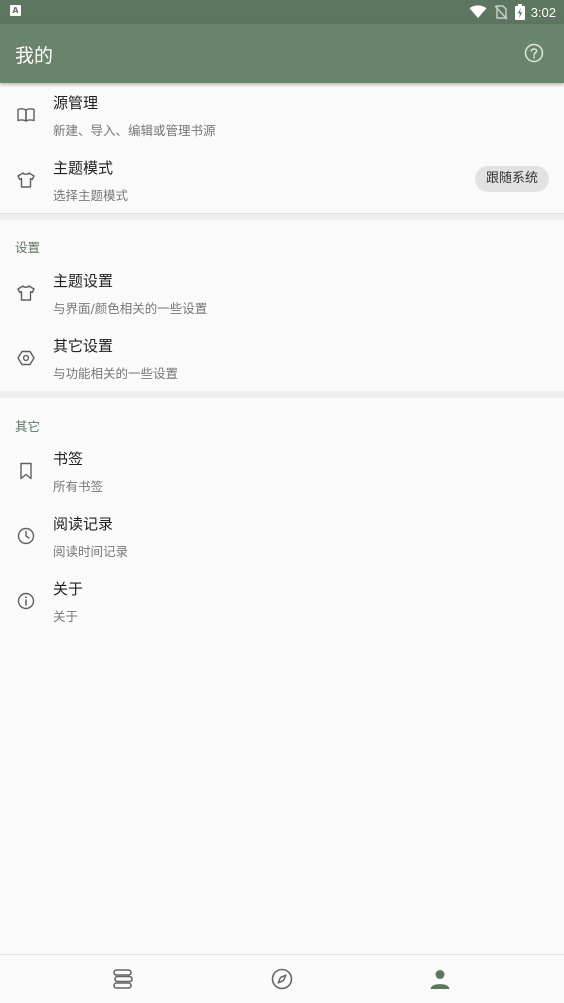  Describe the element at coordinates (68, 589) in the screenshot. I see `item-title: 关于` at that location.